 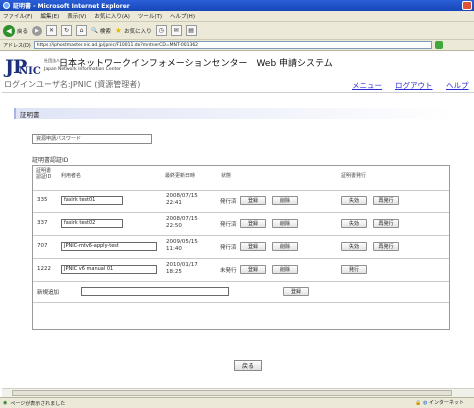 I want to click on menu-tools: ツール(T), so click(x=150, y=16).